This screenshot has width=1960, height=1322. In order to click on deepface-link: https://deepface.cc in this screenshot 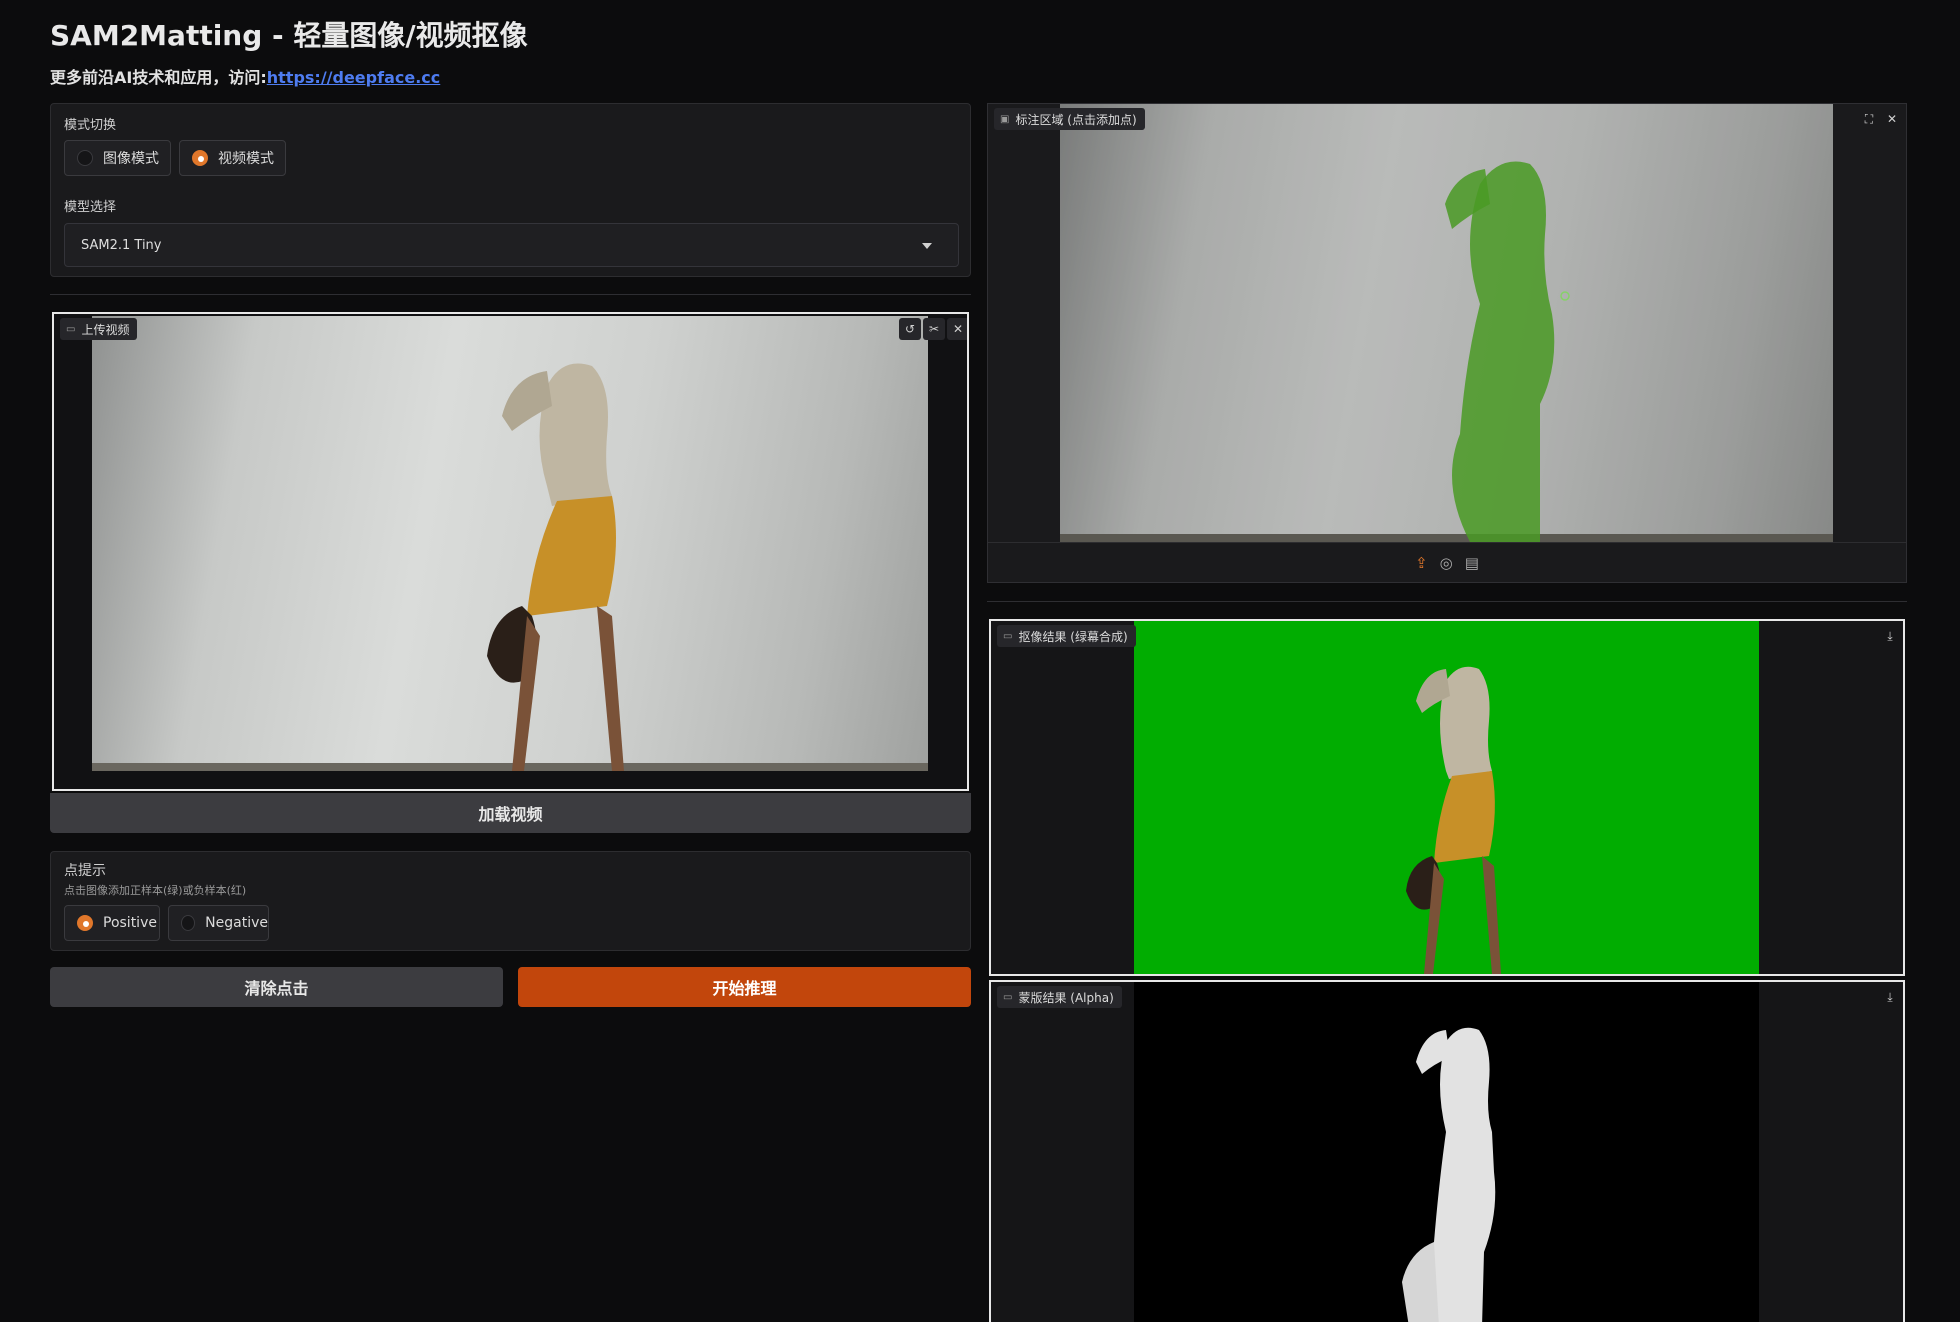, I will do `click(354, 77)`.